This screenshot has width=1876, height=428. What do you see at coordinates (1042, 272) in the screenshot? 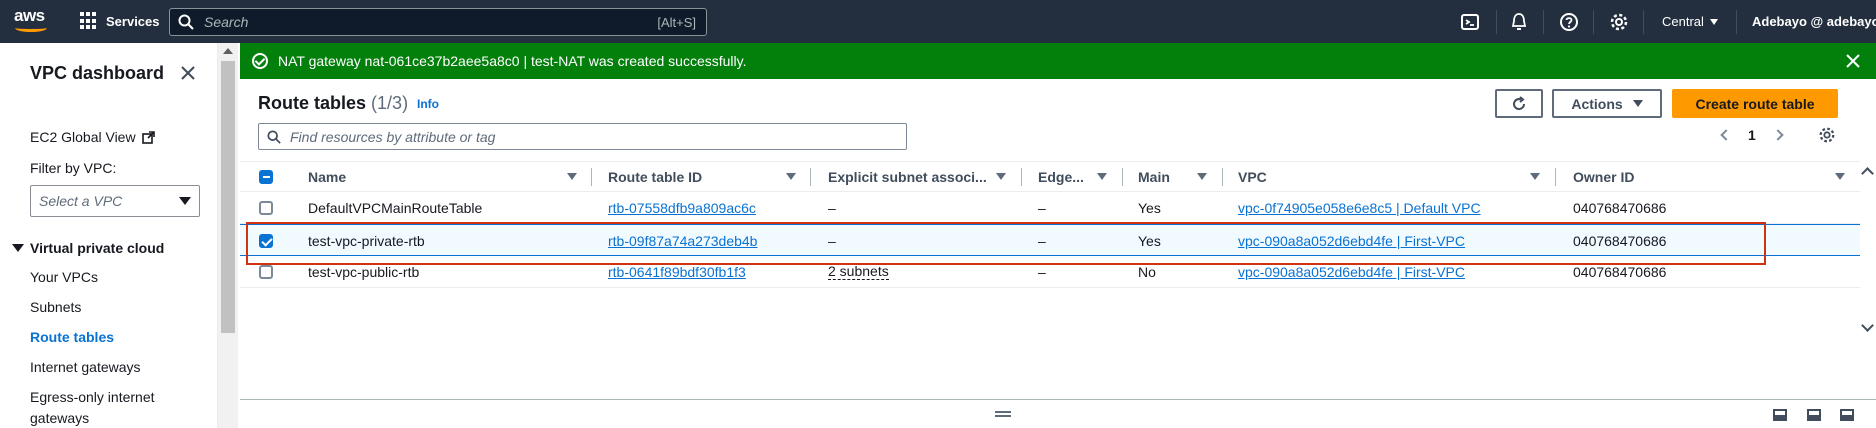
I see `cell-edge: –` at bounding box center [1042, 272].